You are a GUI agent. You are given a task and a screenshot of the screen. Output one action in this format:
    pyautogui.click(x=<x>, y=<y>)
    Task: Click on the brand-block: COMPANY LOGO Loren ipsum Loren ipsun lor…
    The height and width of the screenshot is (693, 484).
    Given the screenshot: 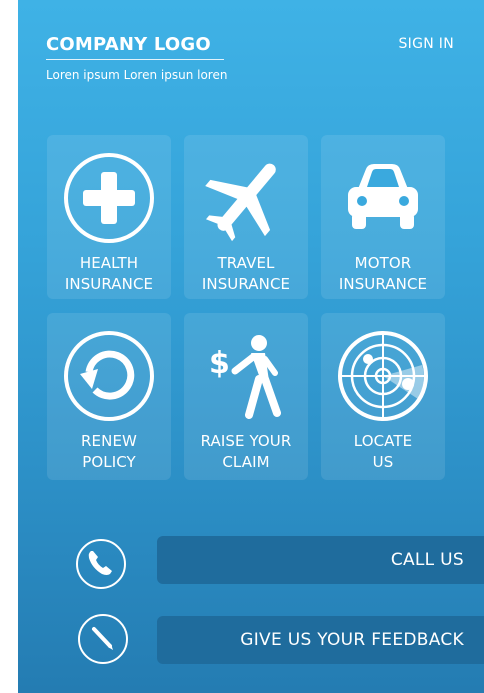 What is the action you would take?
    pyautogui.click(x=136, y=58)
    